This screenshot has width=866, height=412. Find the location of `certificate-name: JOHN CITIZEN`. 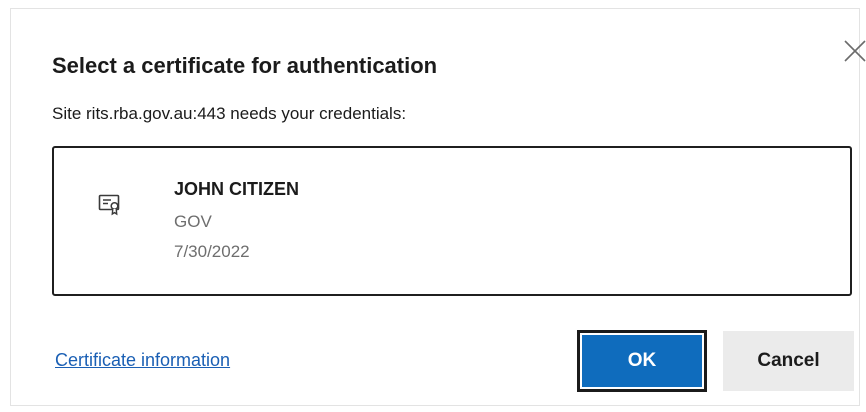

certificate-name: JOHN CITIZEN is located at coordinates (237, 189).